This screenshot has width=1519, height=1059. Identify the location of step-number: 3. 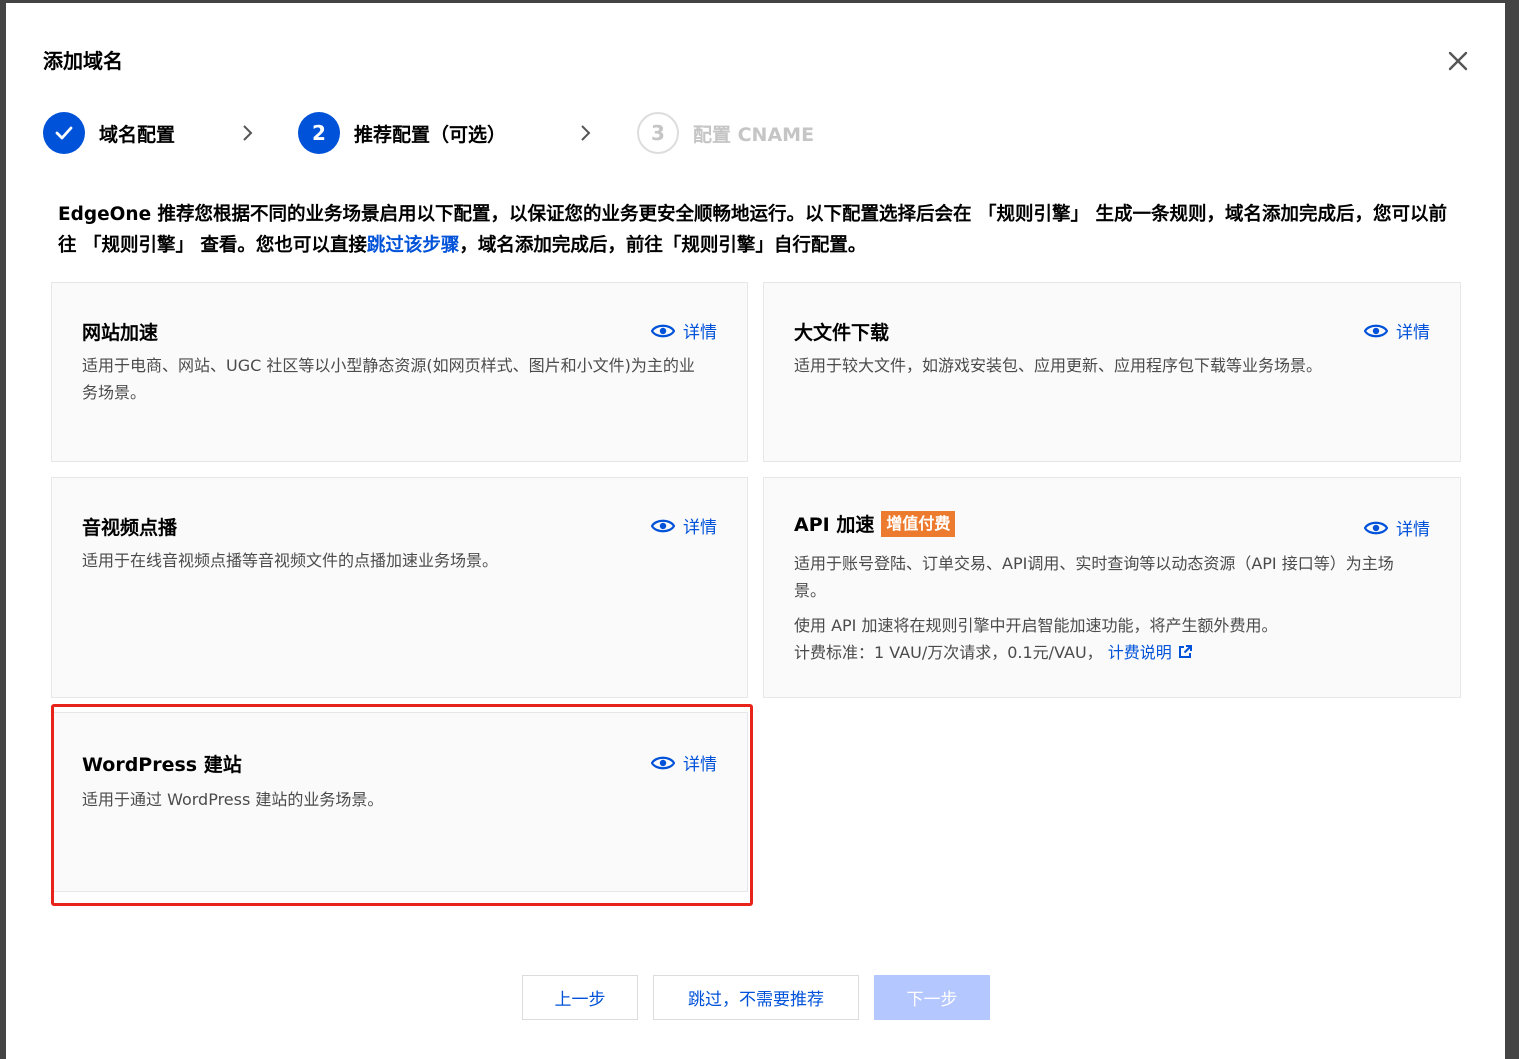
(658, 133).